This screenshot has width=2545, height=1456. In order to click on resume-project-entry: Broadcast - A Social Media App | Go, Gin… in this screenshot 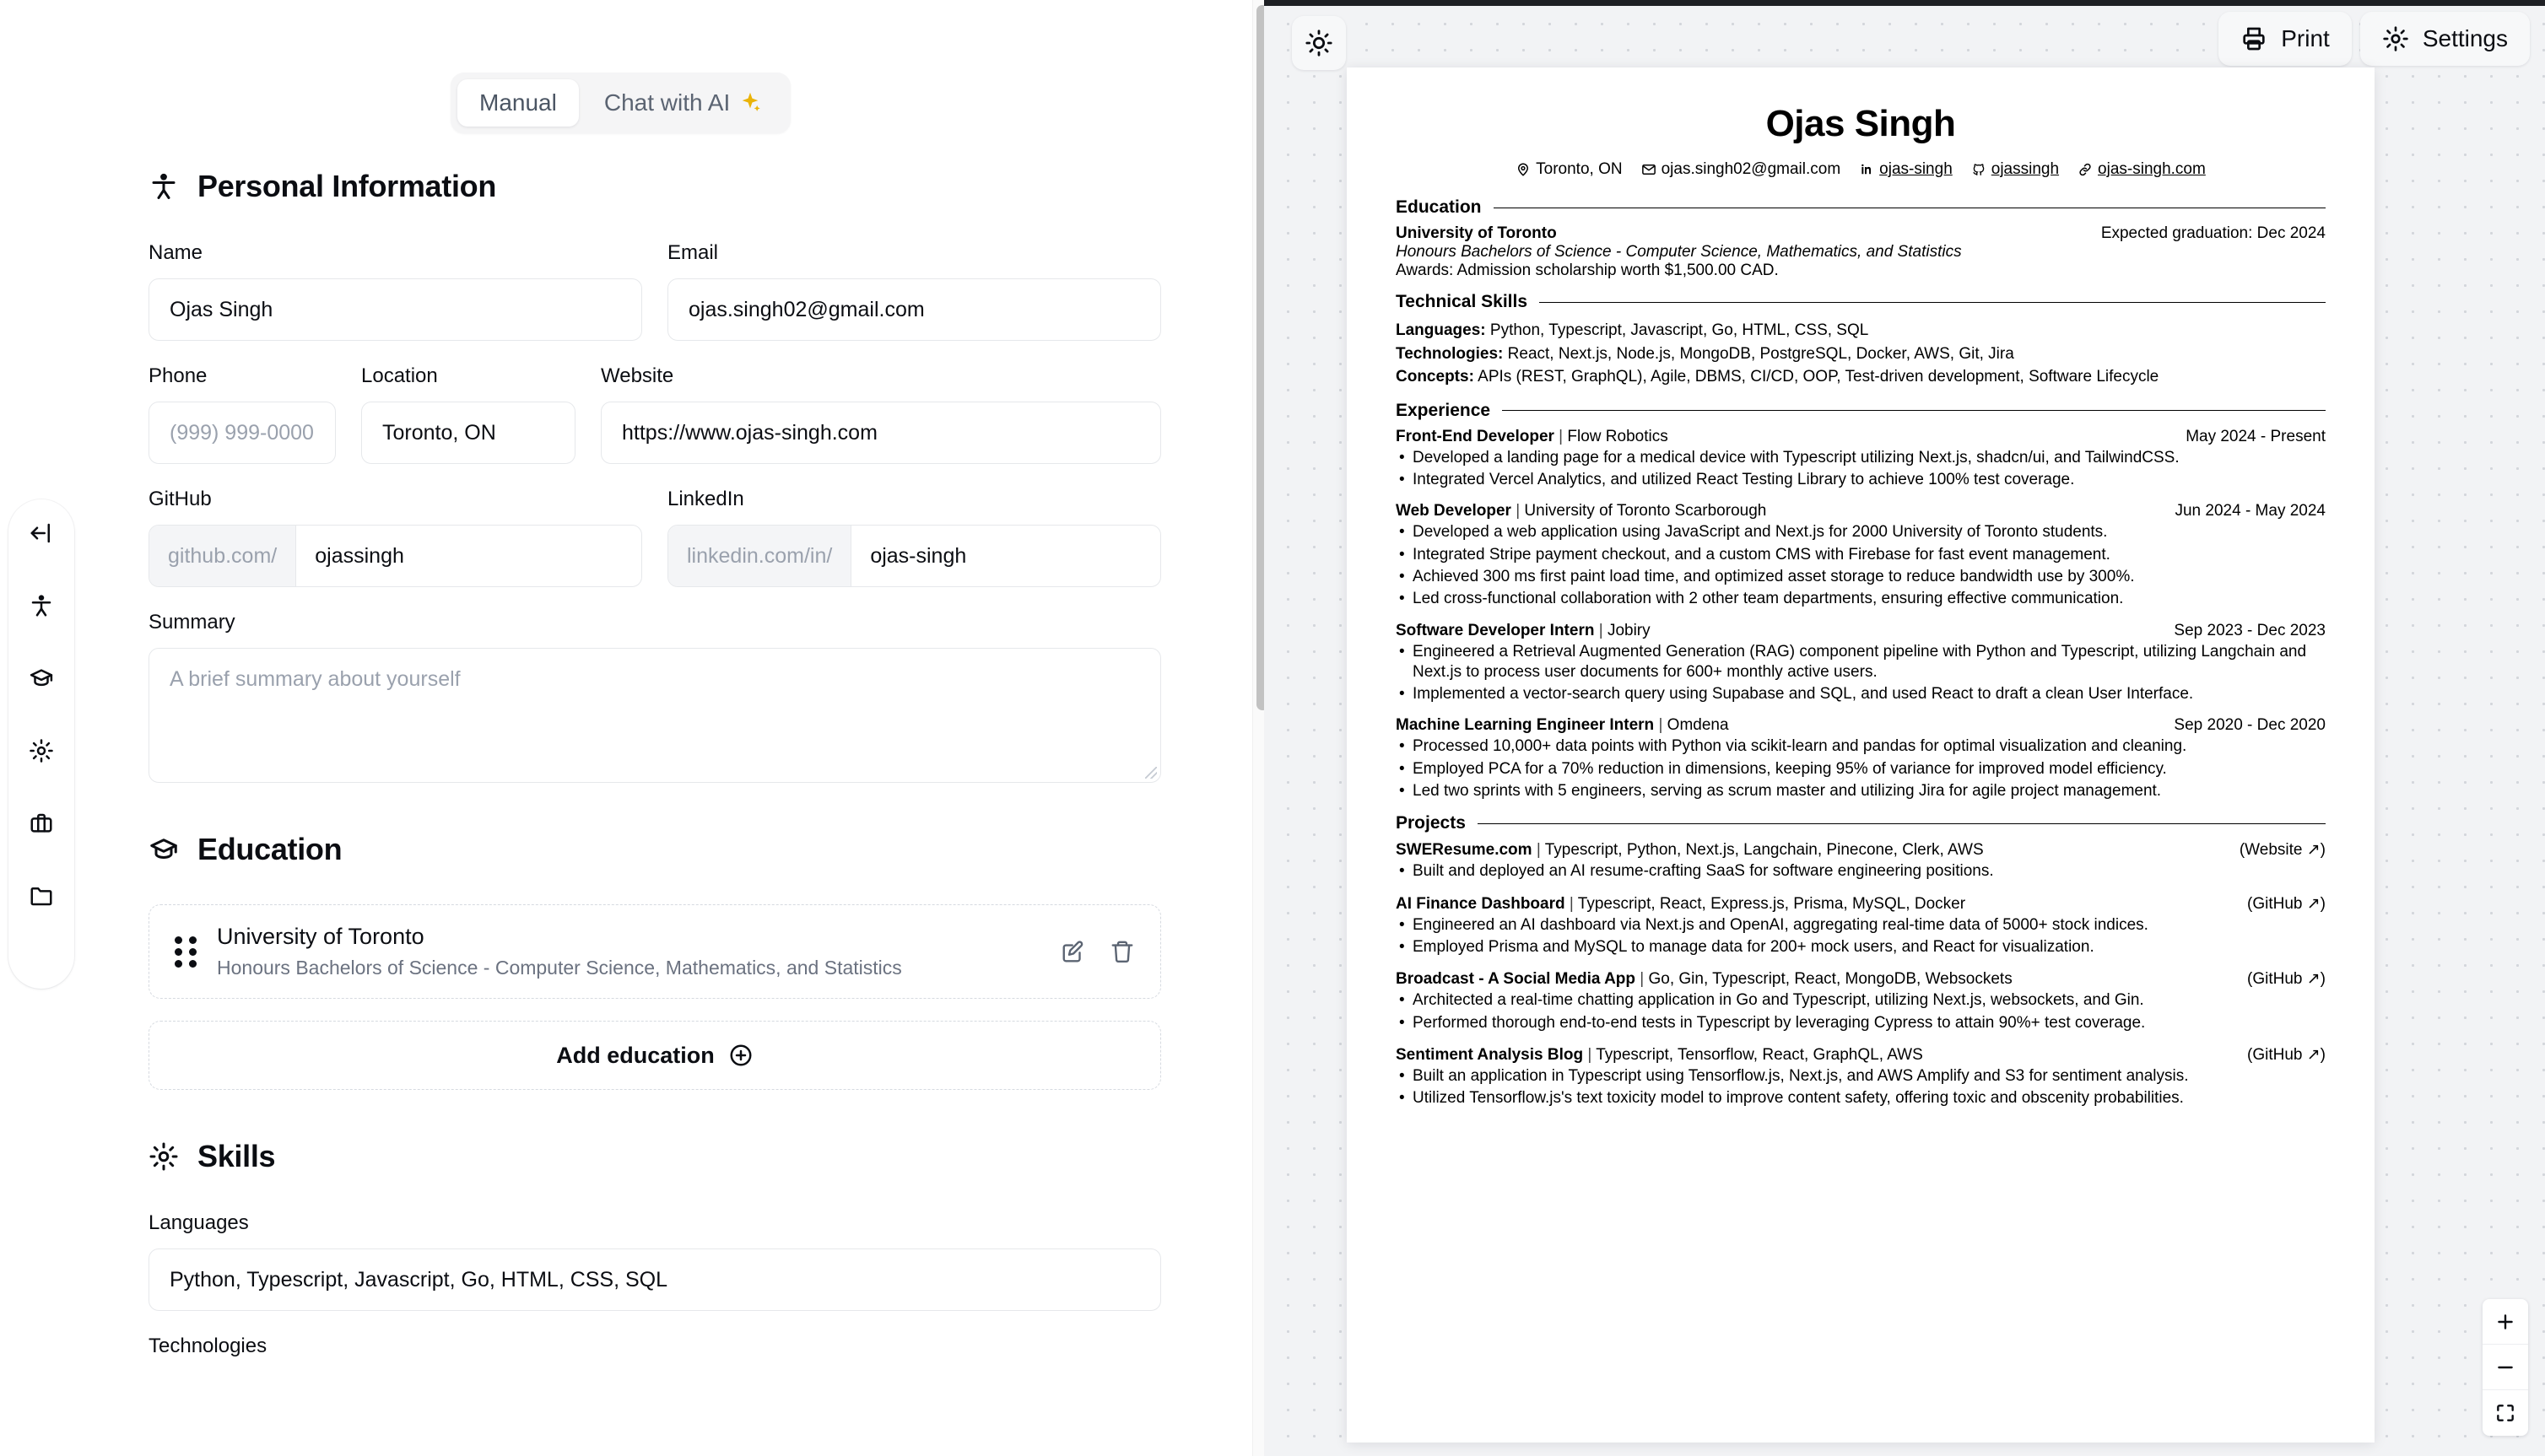, I will do `click(1861, 1001)`.